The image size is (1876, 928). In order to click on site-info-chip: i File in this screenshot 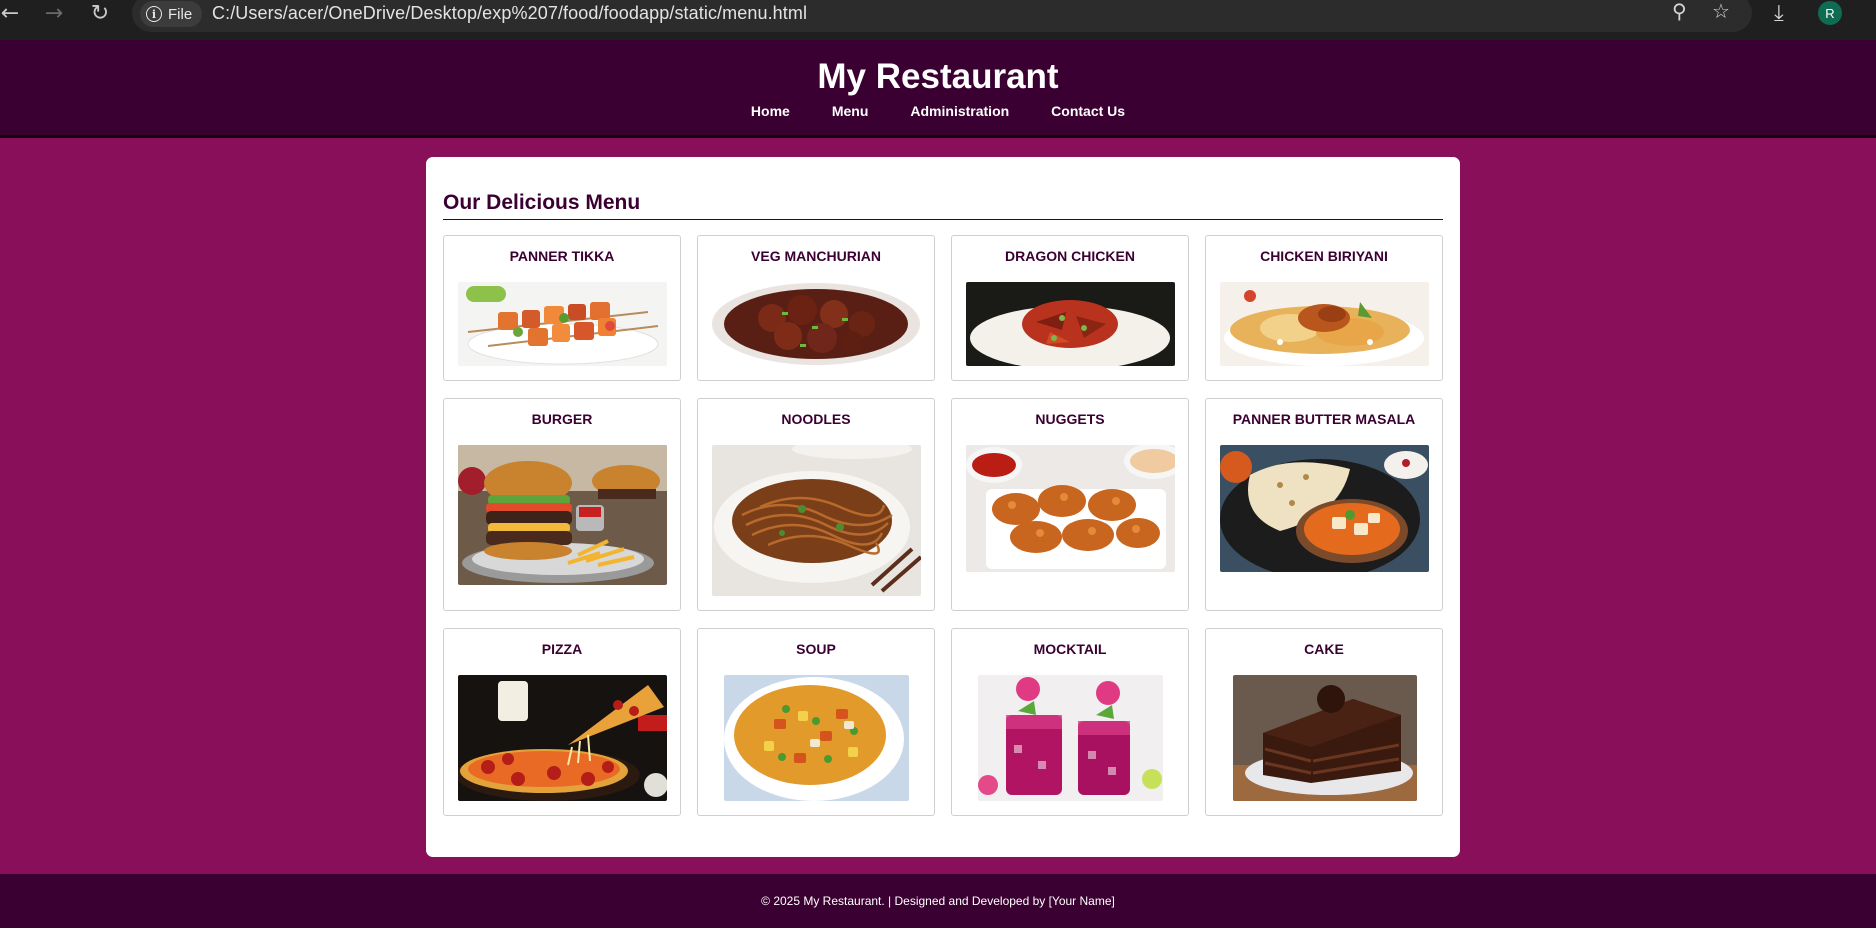, I will do `click(171, 14)`.